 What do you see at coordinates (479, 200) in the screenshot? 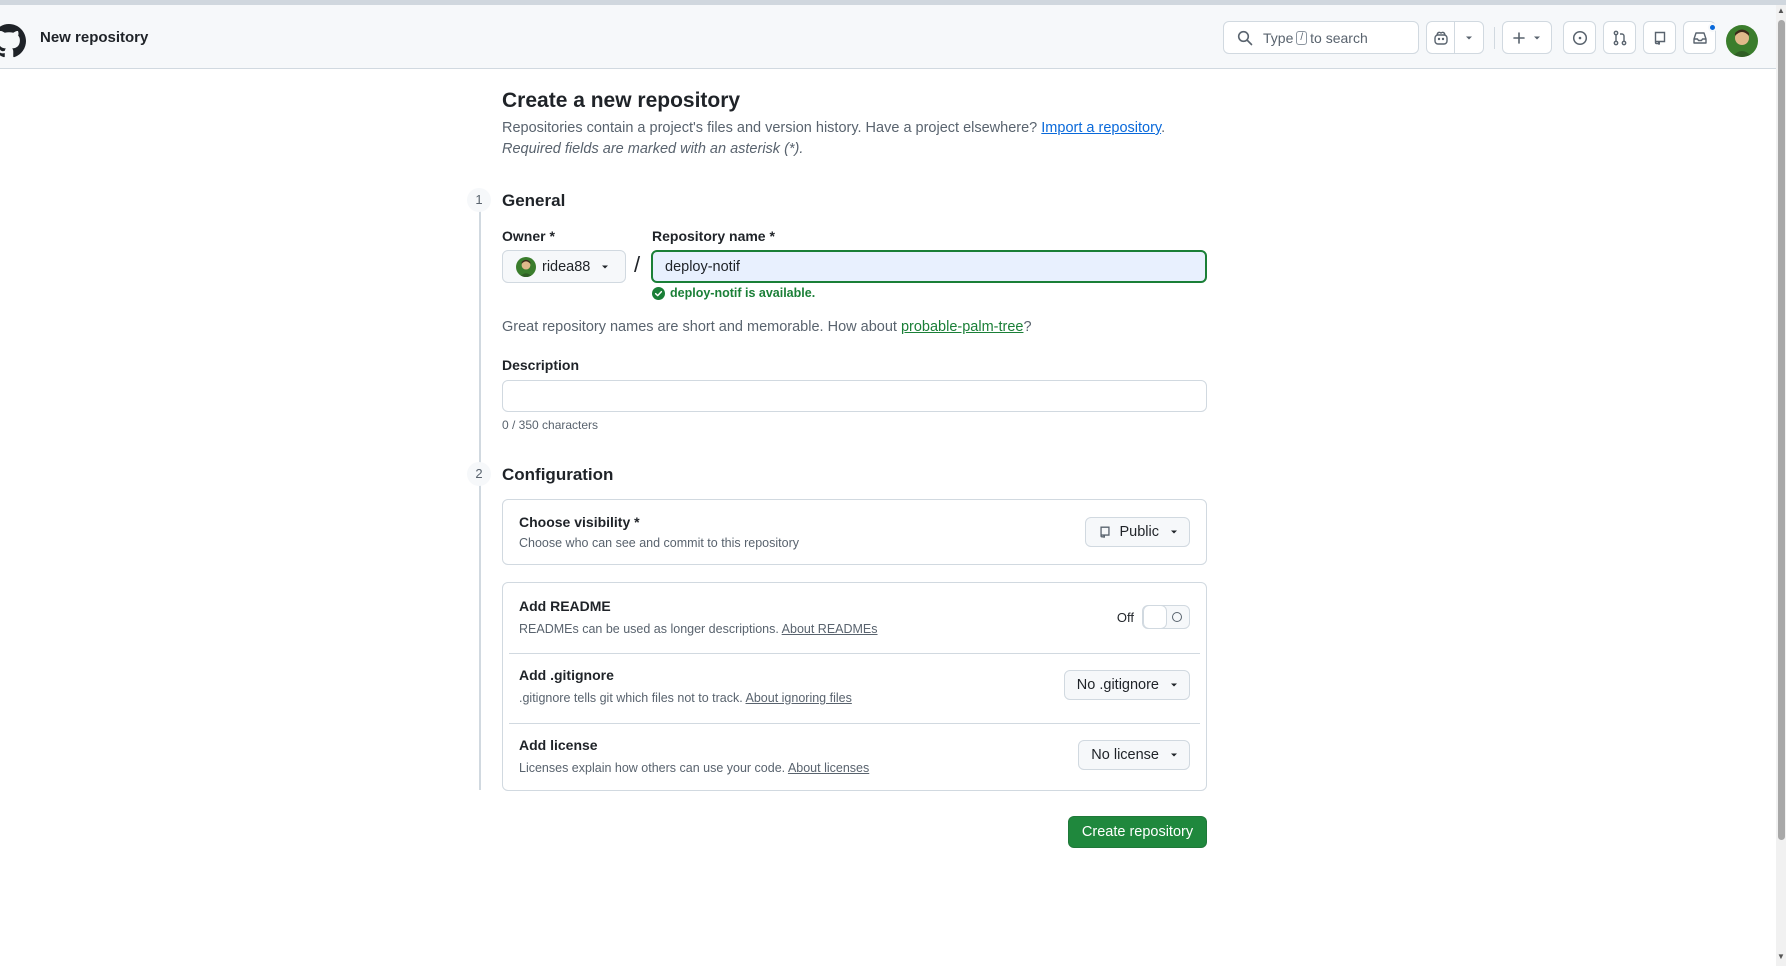
I see `step-number-general: 1` at bounding box center [479, 200].